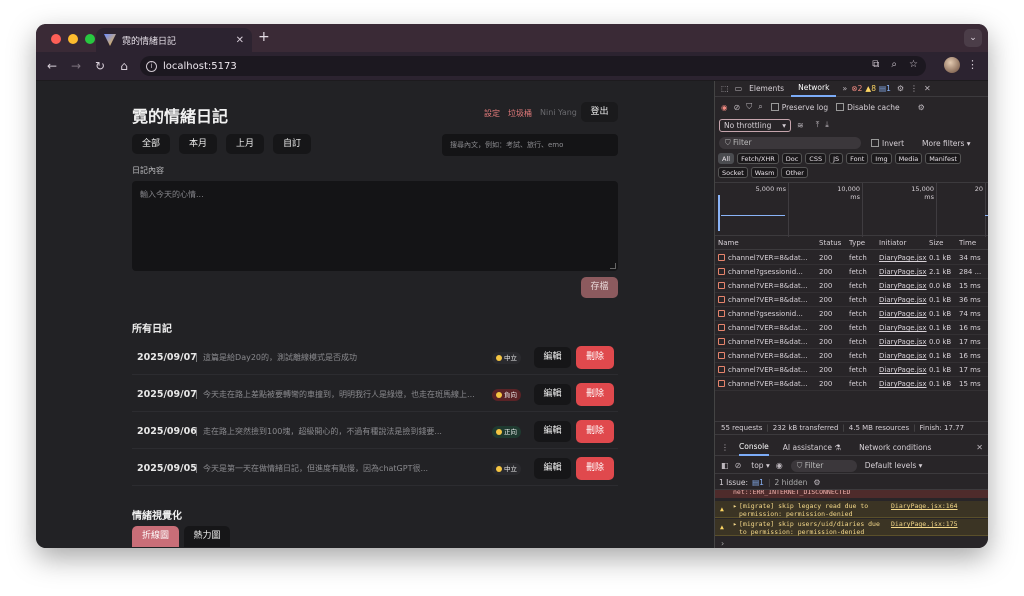 The image size is (1024, 596). Describe the element at coordinates (856, 88) in the screenshot. I see `error-icon: ⊗2` at that location.